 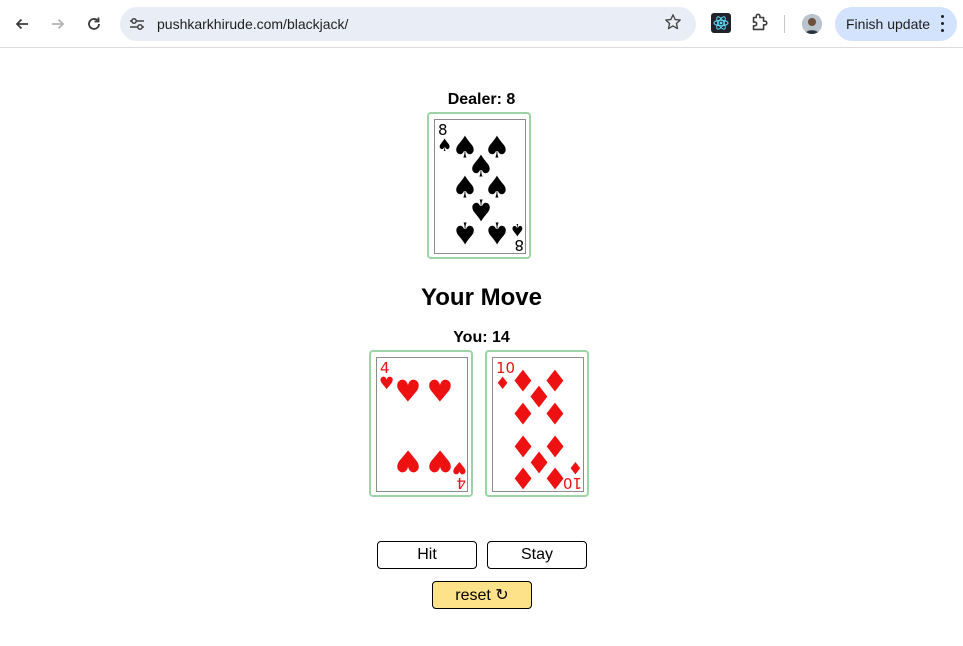 I want to click on reset-button: reset ↻, so click(x=482, y=595).